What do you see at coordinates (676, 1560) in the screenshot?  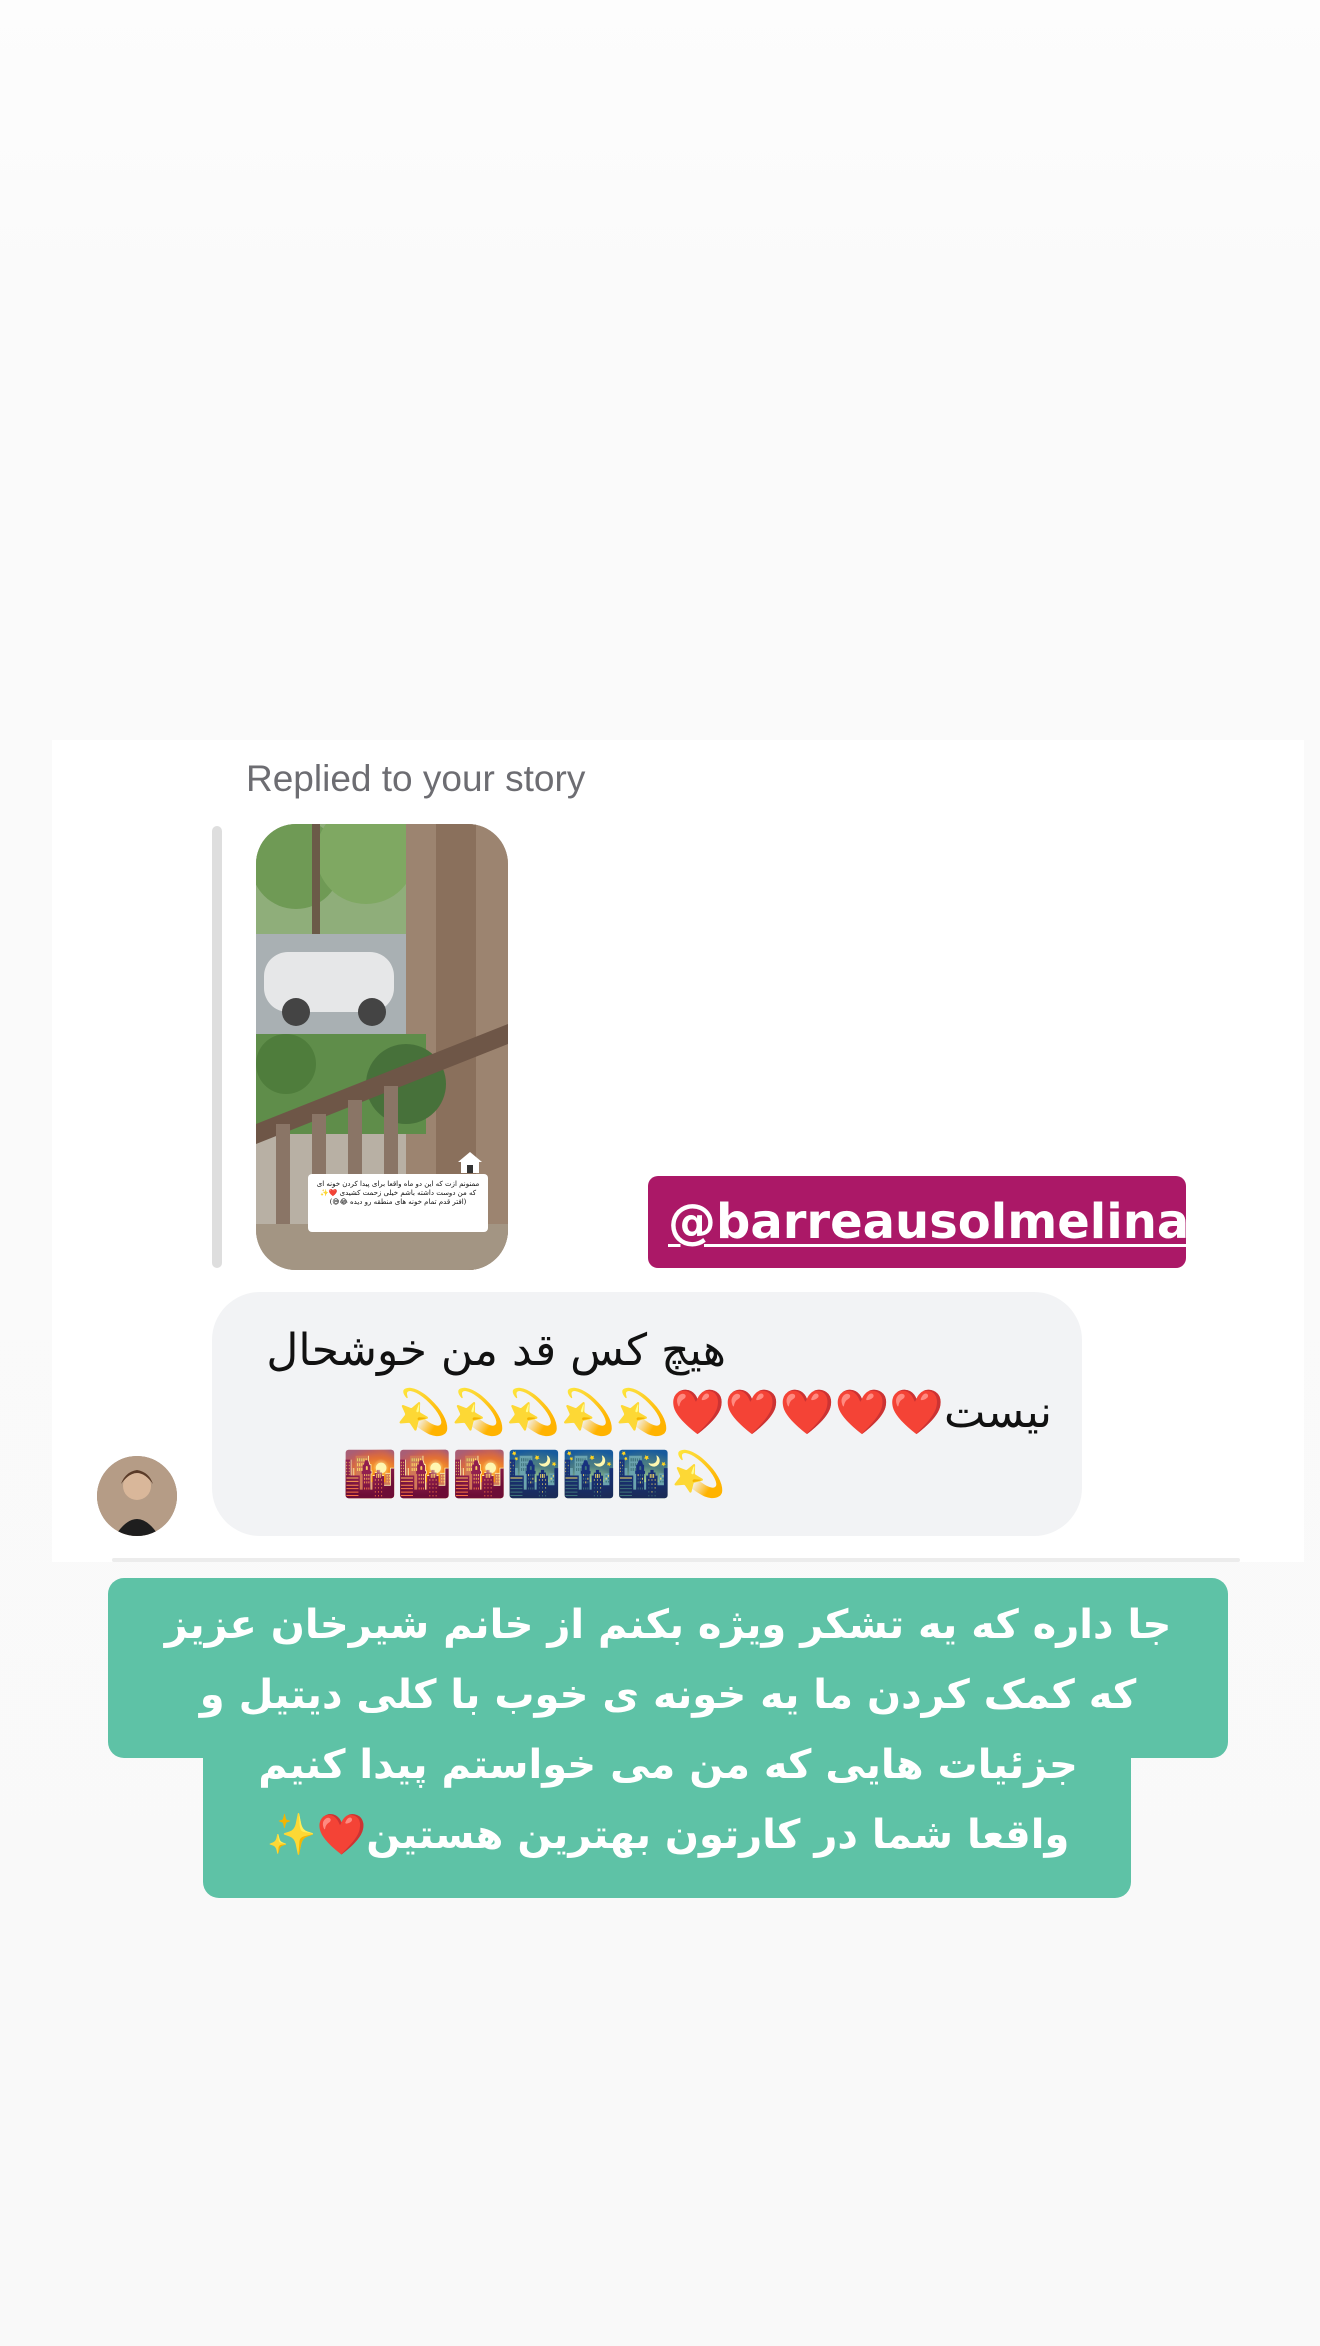 I see `divider` at bounding box center [676, 1560].